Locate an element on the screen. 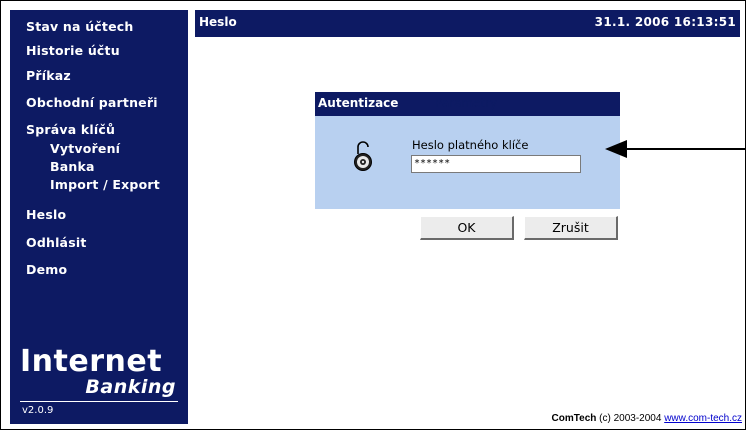  sidebar-item-stav-na-uctech: Stav na účtech is located at coordinates (79, 26).